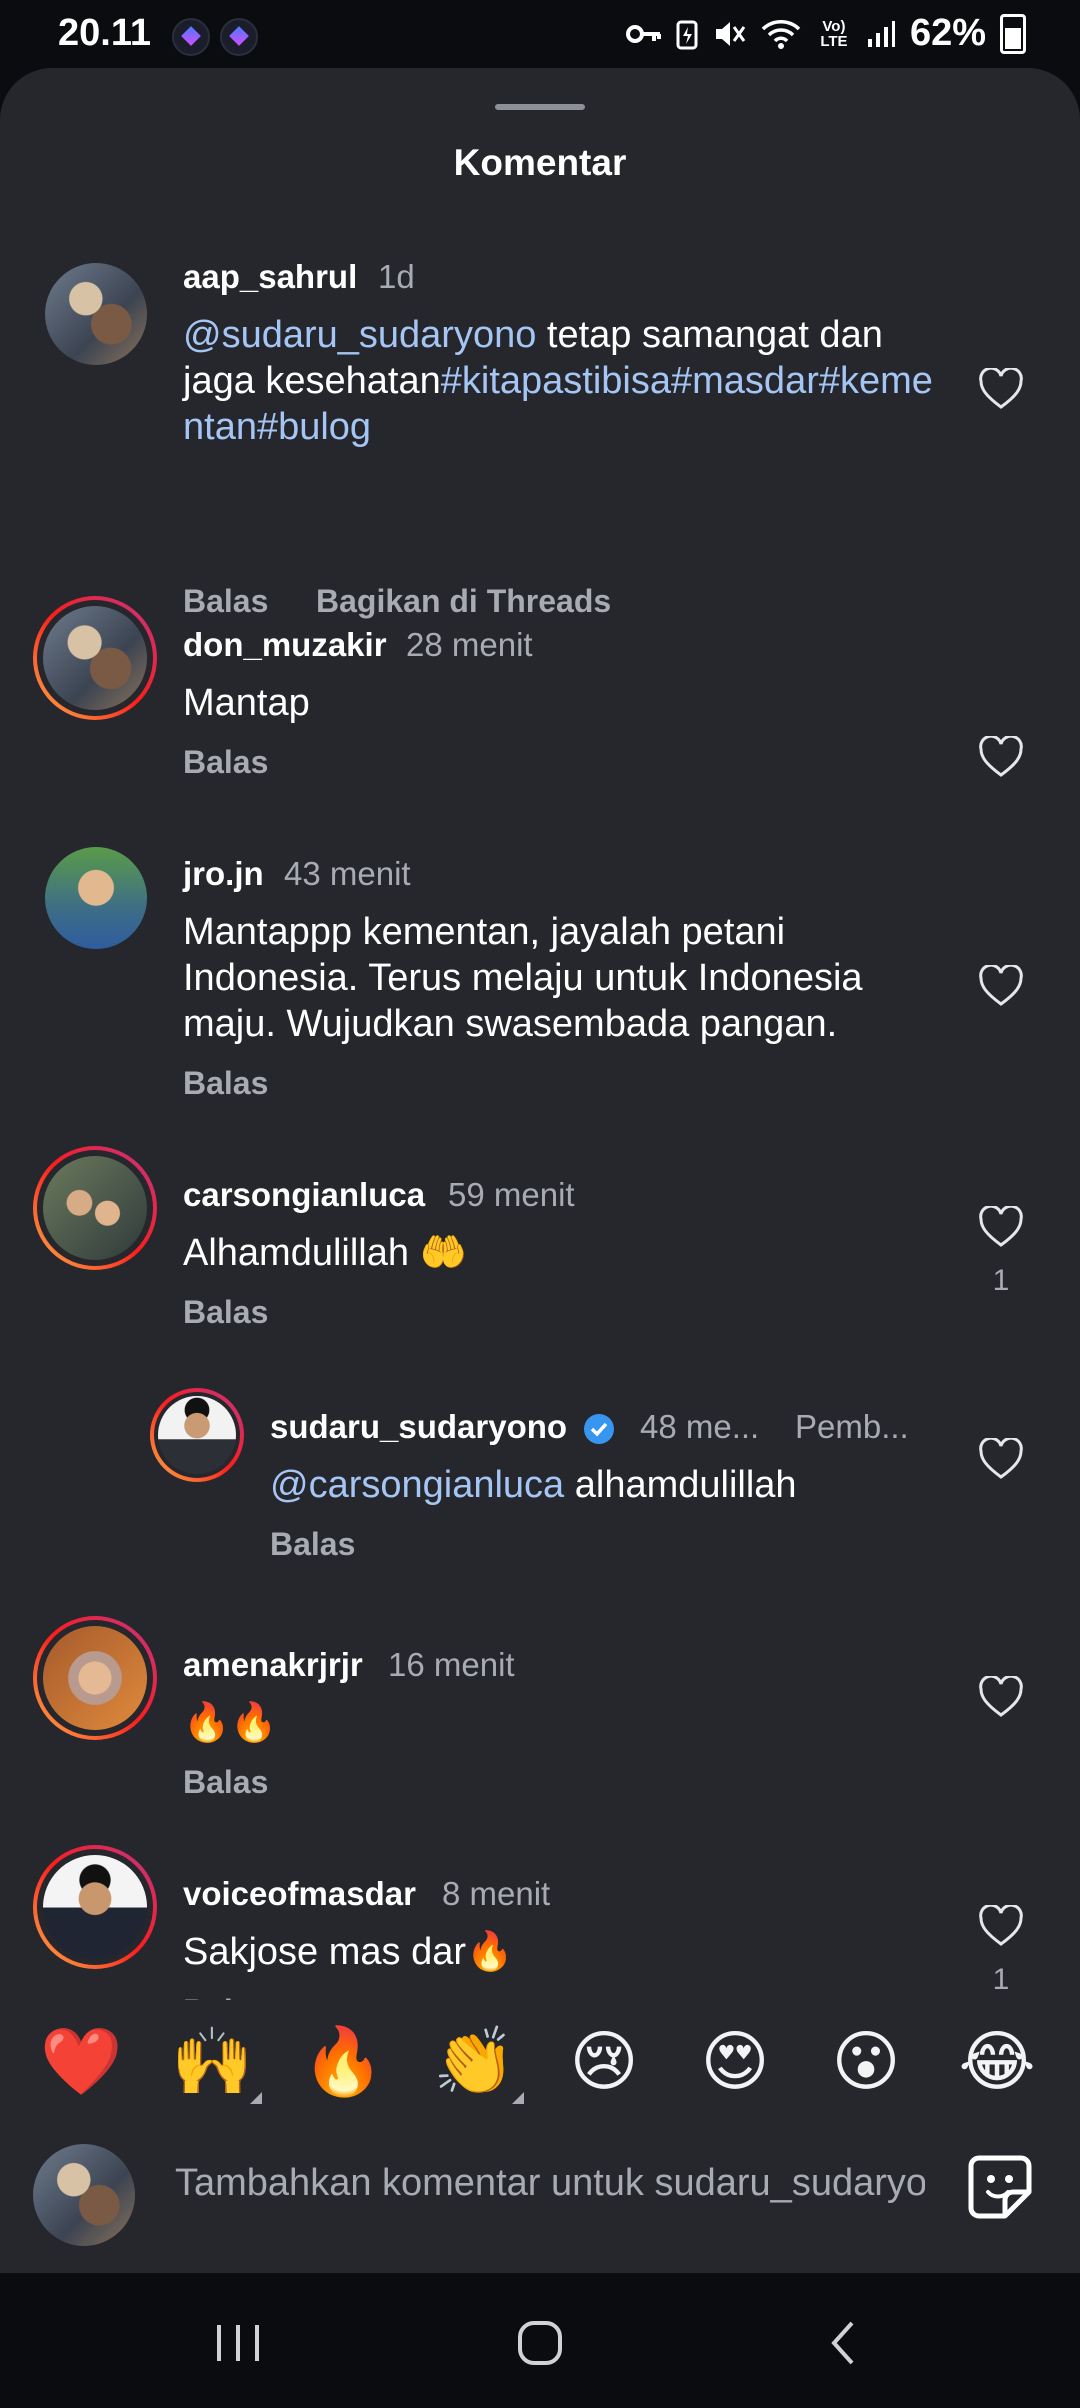  Describe the element at coordinates (299, 1894) in the screenshot. I see `comment-username: voiceofmasdar` at that location.